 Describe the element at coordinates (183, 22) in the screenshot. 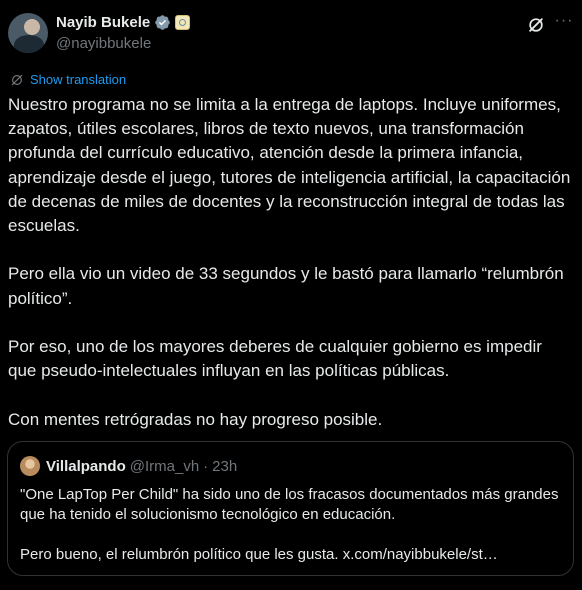

I see `affiliation-badge-icon` at that location.